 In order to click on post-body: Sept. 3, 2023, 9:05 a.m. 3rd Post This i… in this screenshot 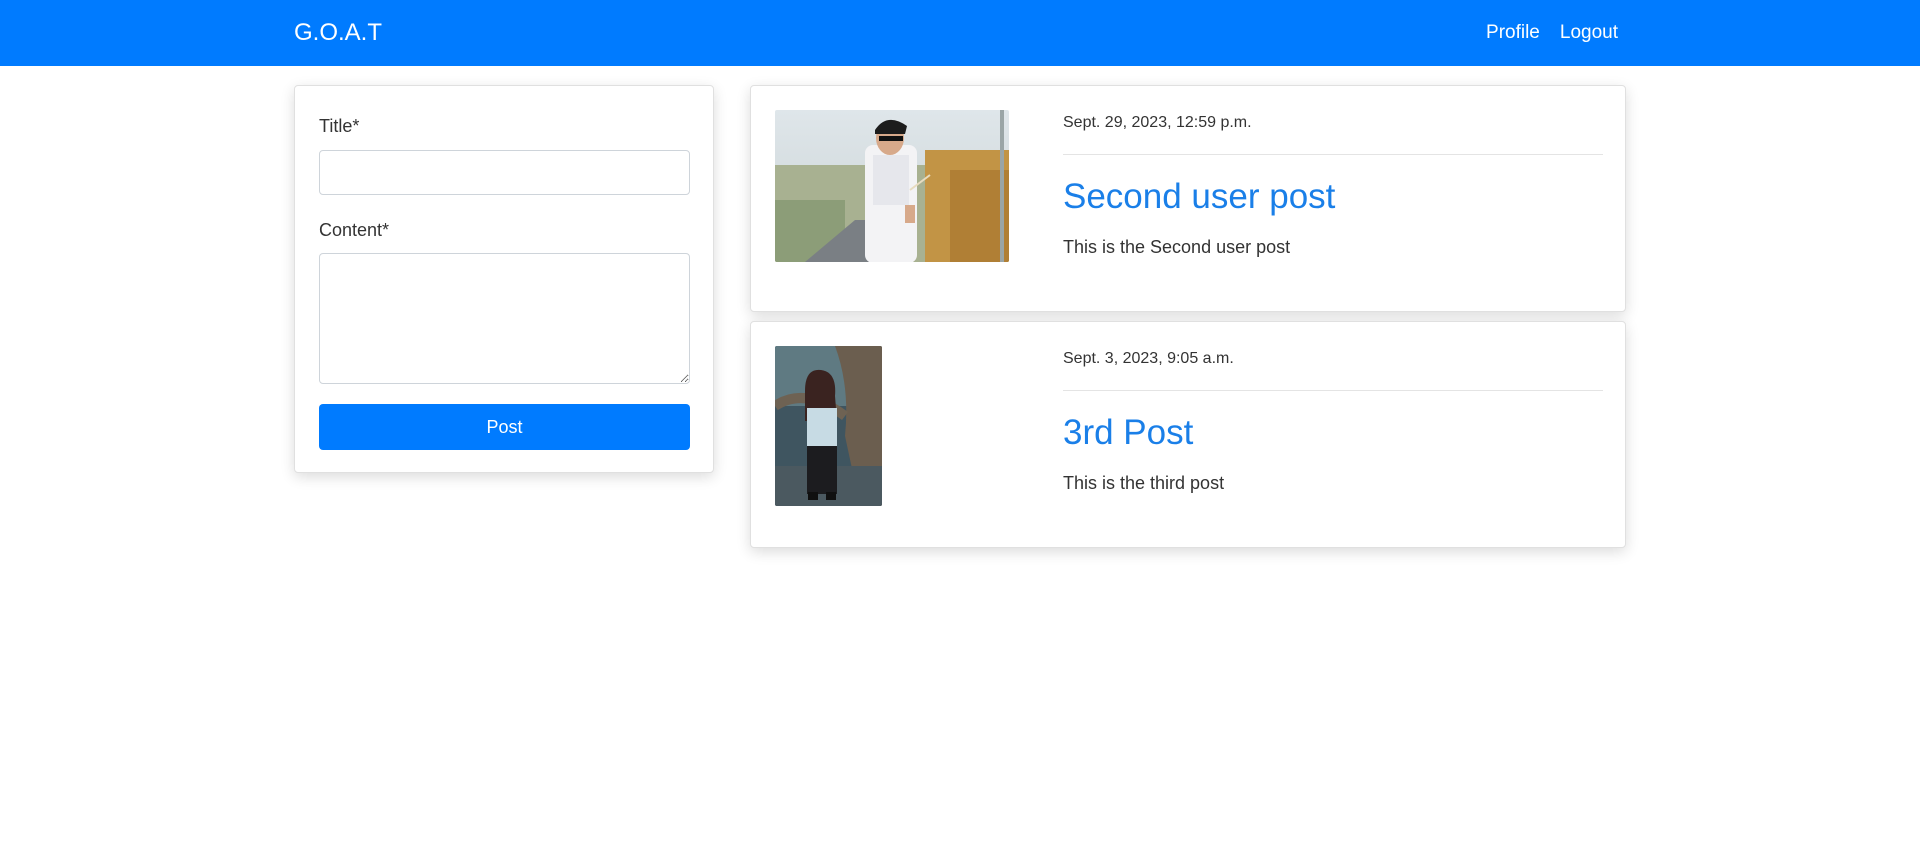, I will do `click(1333, 422)`.